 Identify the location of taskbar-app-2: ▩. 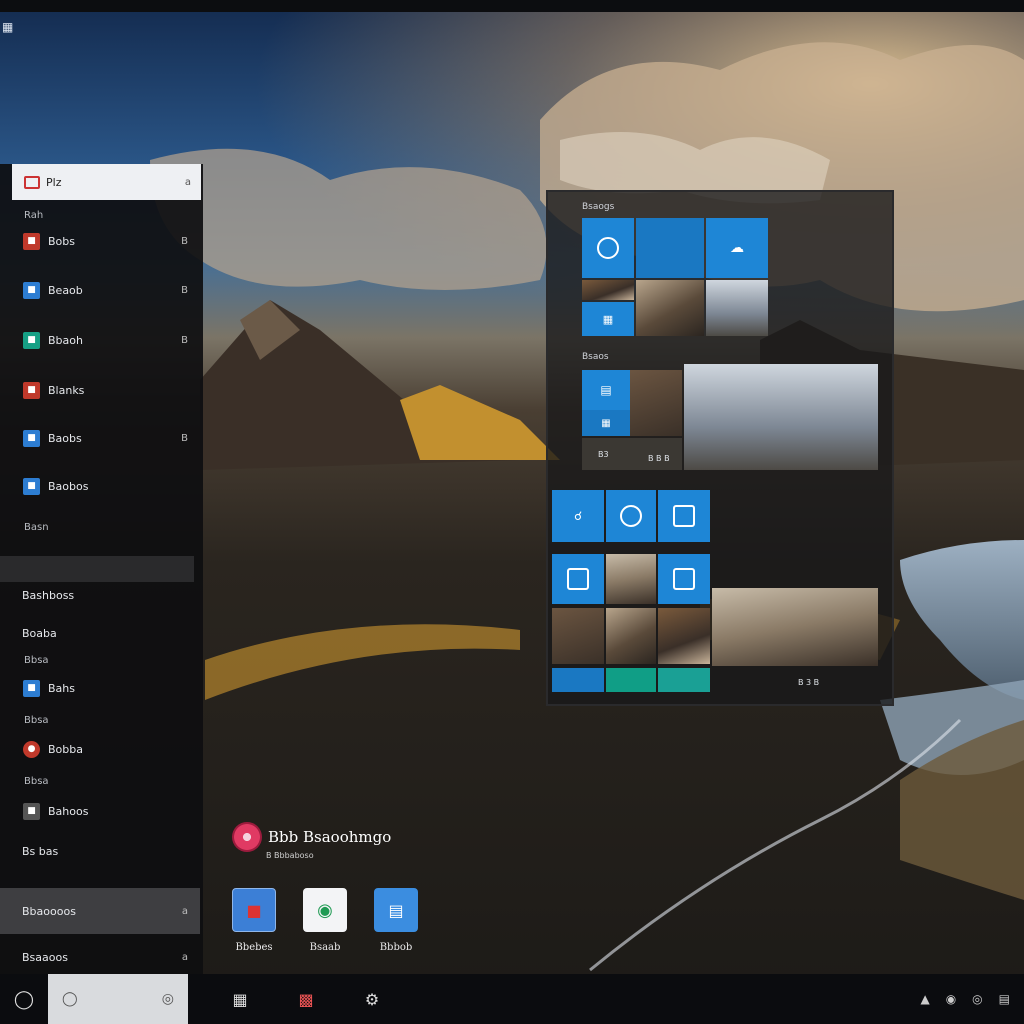
(306, 999).